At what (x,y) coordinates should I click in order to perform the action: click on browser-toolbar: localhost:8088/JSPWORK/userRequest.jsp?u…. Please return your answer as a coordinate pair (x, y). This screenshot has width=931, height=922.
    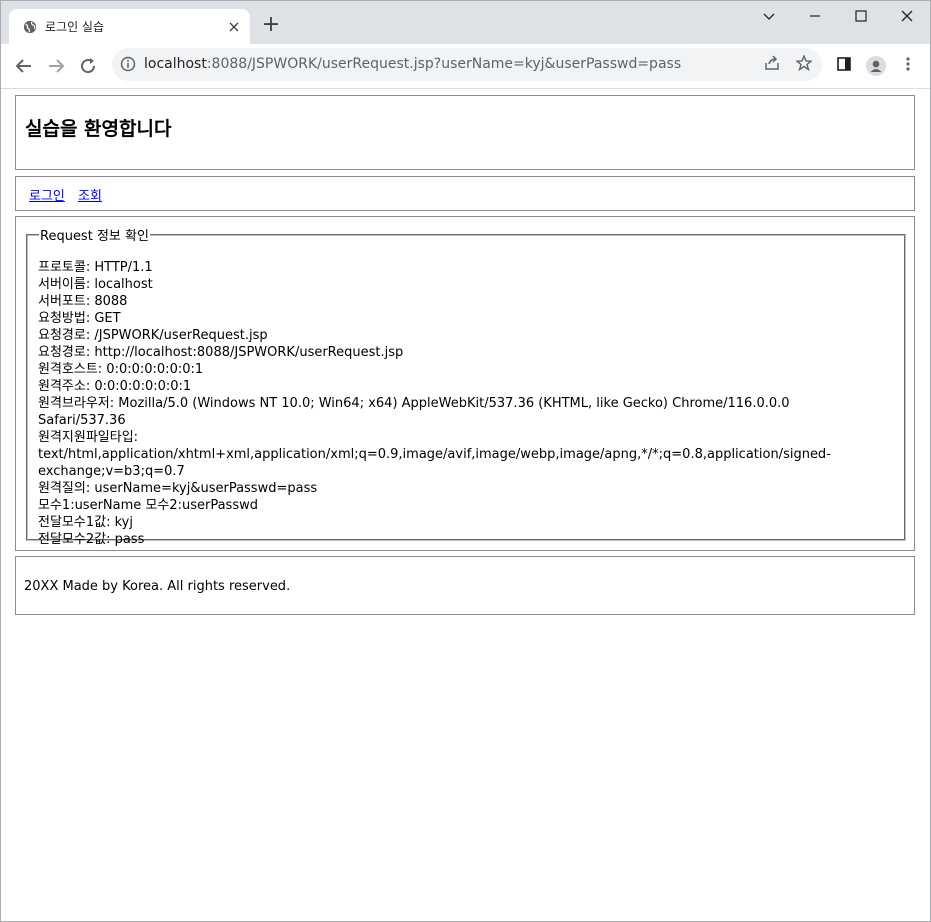
    Looking at the image, I should click on (465, 66).